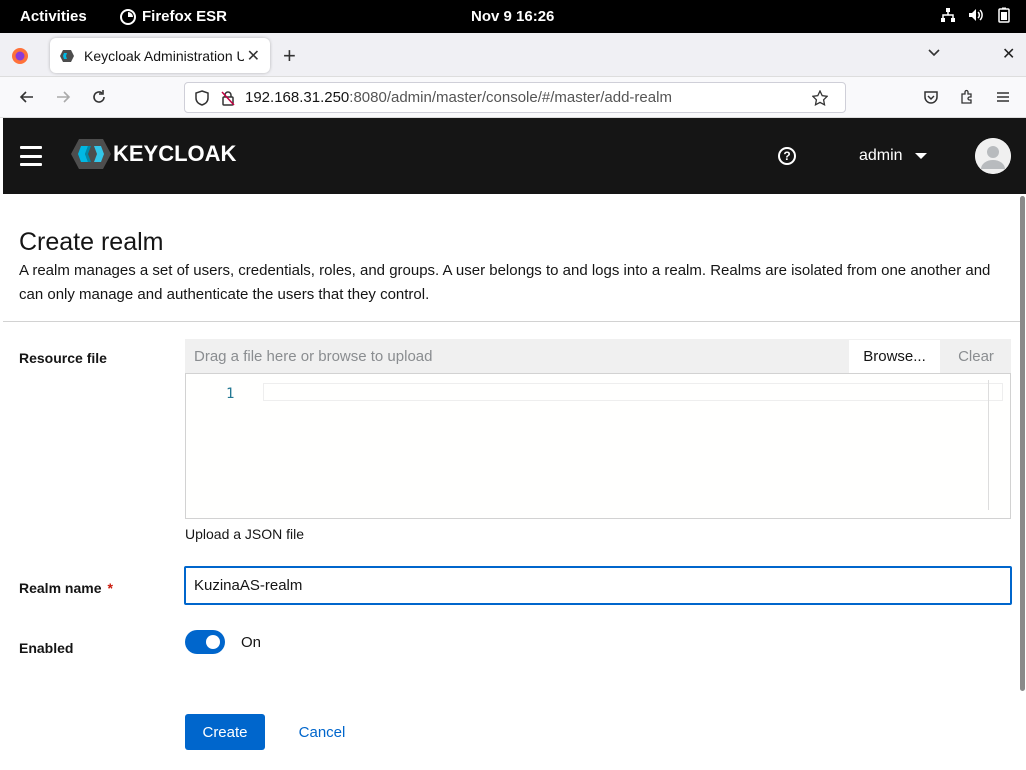 The image size is (1026, 770). Describe the element at coordinates (513, 321) in the screenshot. I see `divider` at that location.